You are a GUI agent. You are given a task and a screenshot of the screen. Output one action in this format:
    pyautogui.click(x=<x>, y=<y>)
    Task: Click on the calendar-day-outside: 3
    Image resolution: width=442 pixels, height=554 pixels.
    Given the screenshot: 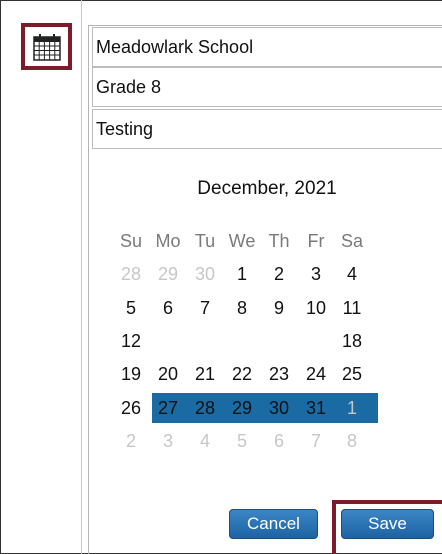 What is the action you would take?
    pyautogui.click(x=168, y=441)
    